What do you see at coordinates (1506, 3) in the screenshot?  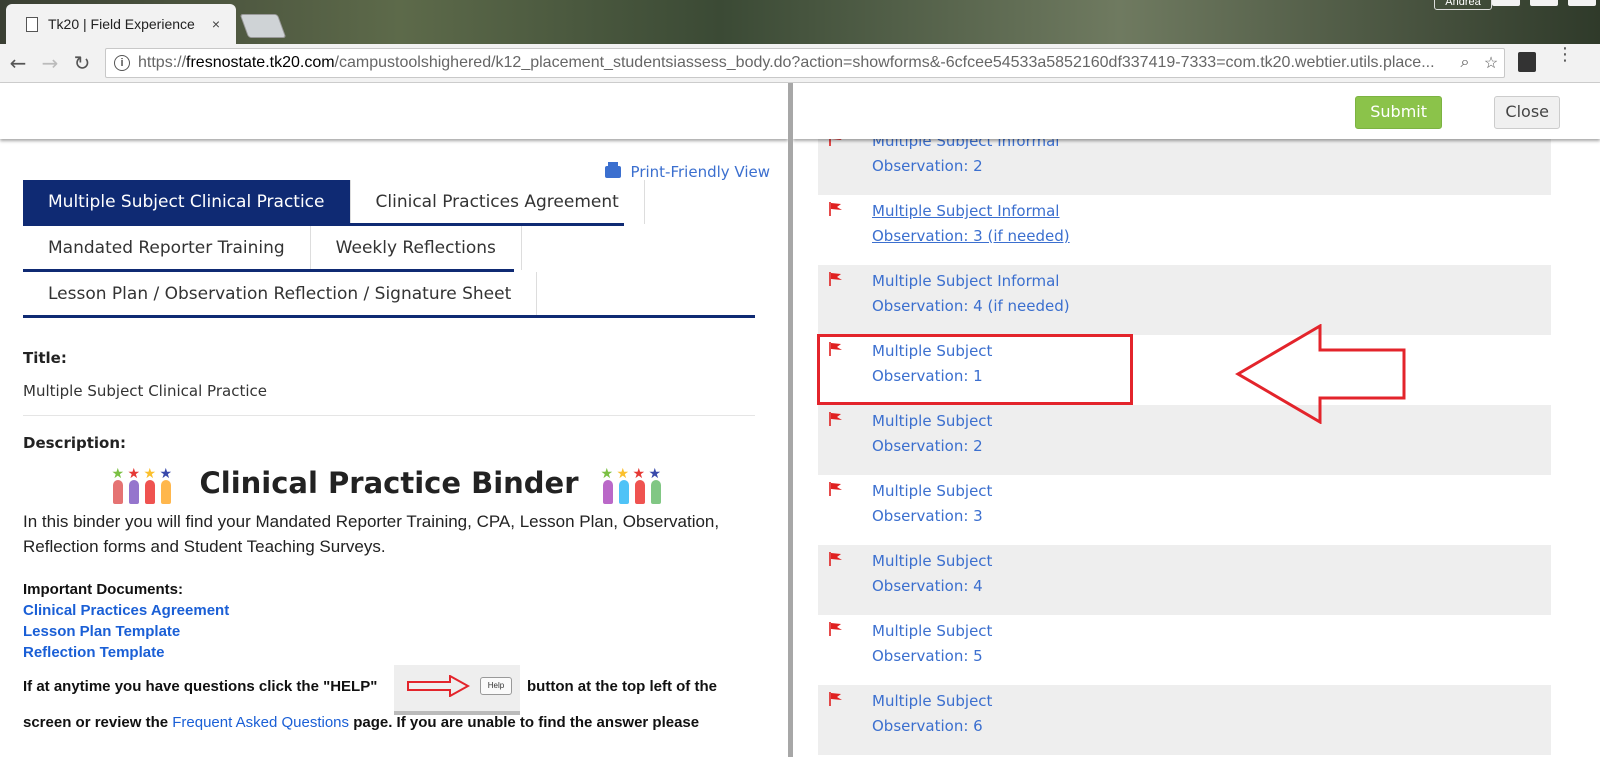 I see `minimize-button` at bounding box center [1506, 3].